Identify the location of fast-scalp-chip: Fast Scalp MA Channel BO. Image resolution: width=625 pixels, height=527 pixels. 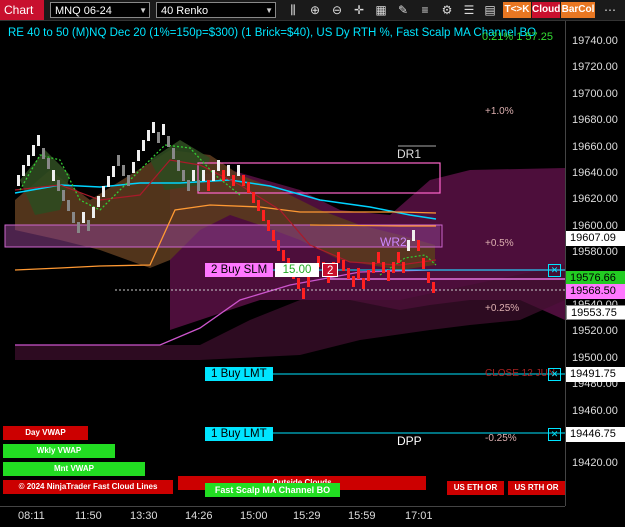
(272, 490).